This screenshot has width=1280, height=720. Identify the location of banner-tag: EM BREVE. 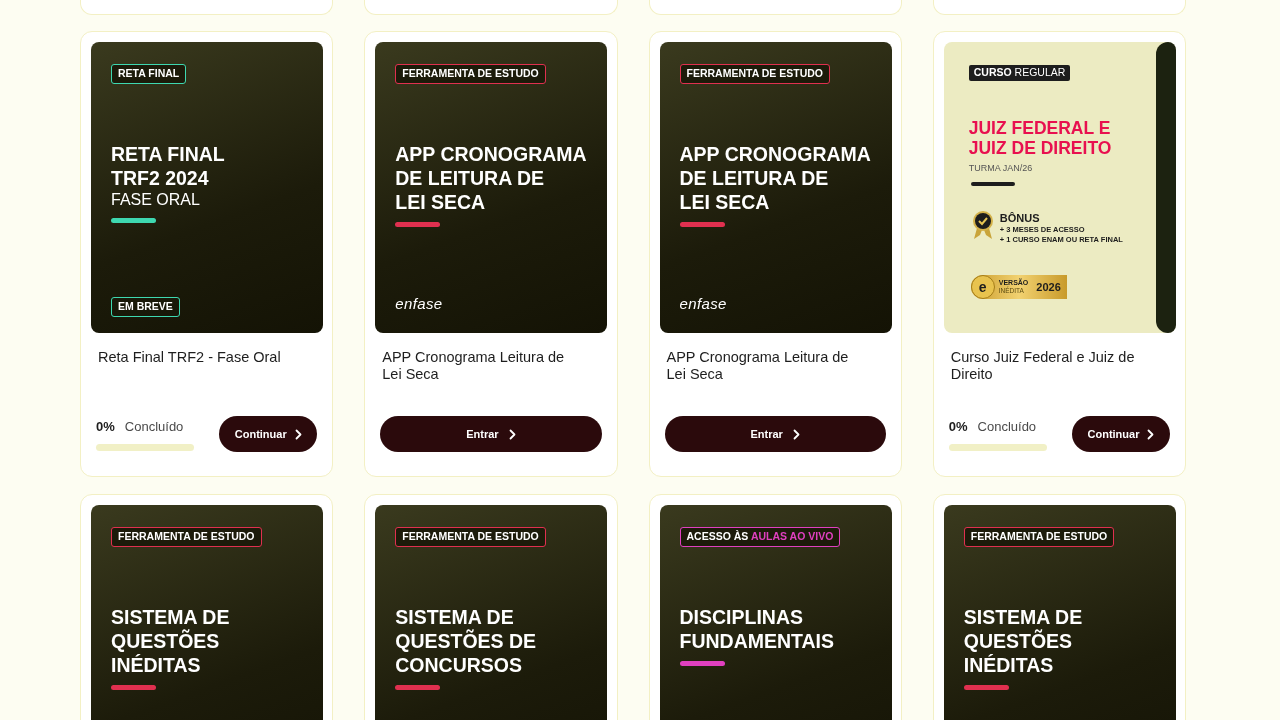
(145, 307).